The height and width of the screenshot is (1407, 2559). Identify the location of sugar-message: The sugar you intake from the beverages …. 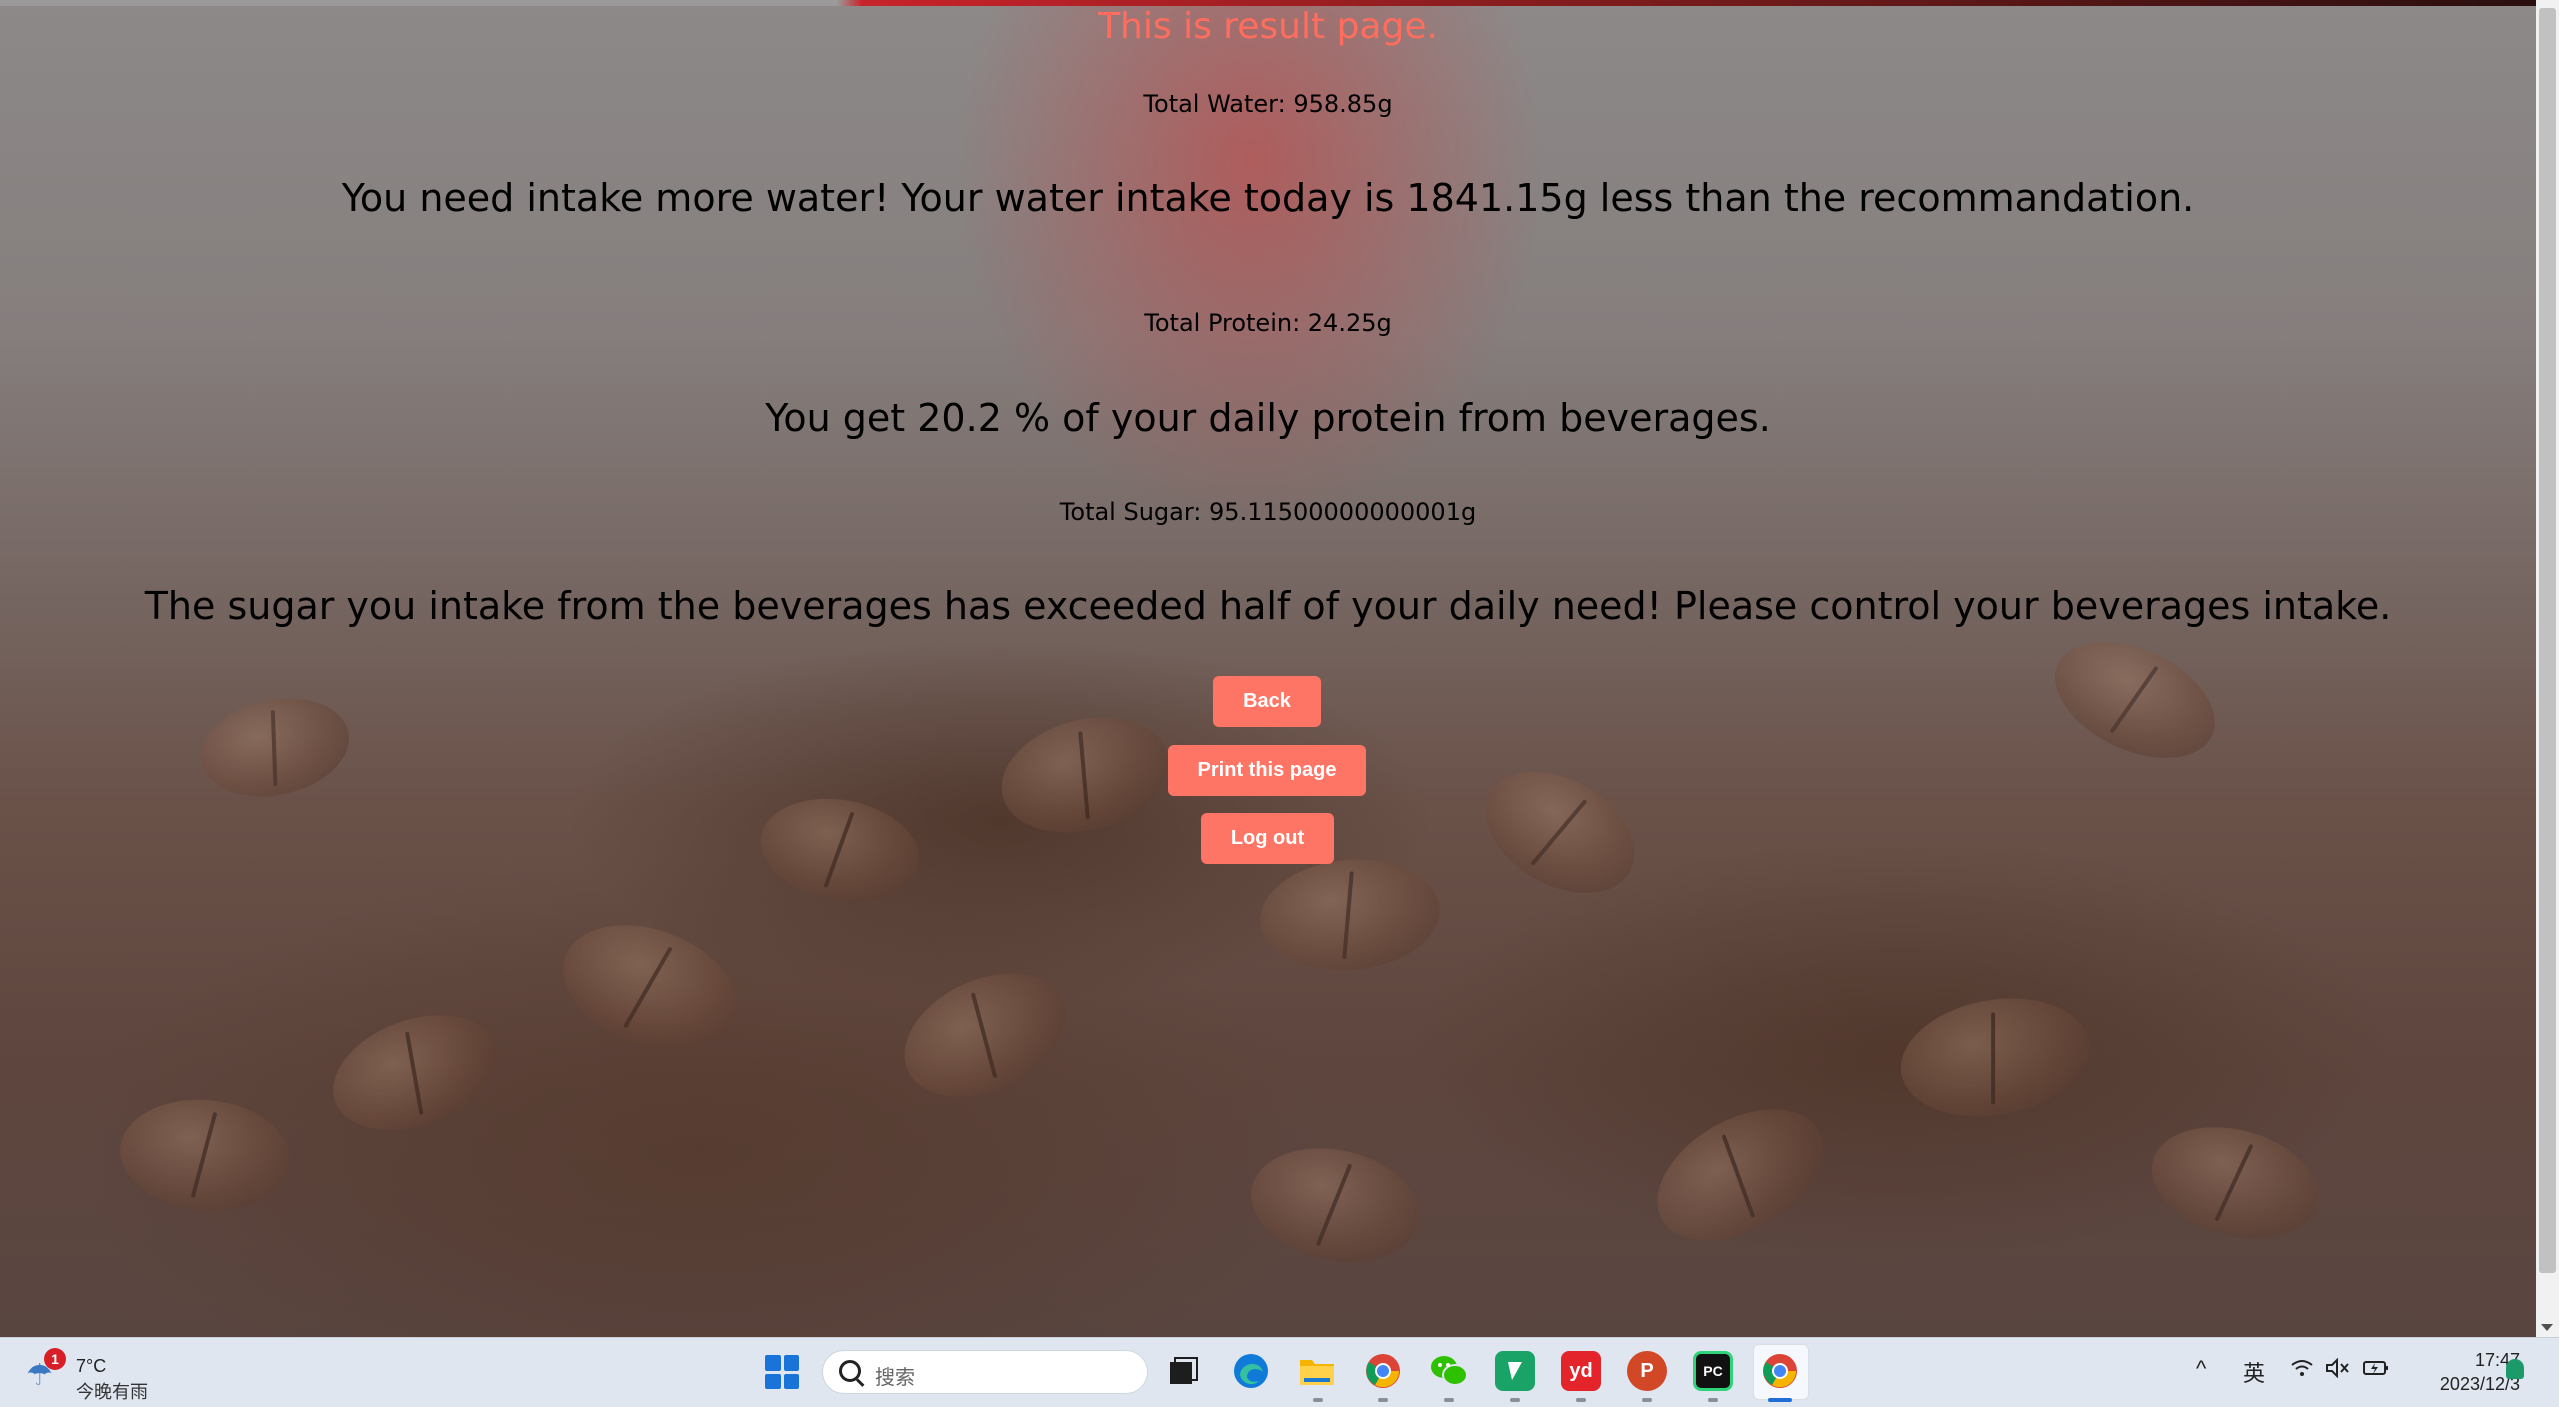
(1268, 606).